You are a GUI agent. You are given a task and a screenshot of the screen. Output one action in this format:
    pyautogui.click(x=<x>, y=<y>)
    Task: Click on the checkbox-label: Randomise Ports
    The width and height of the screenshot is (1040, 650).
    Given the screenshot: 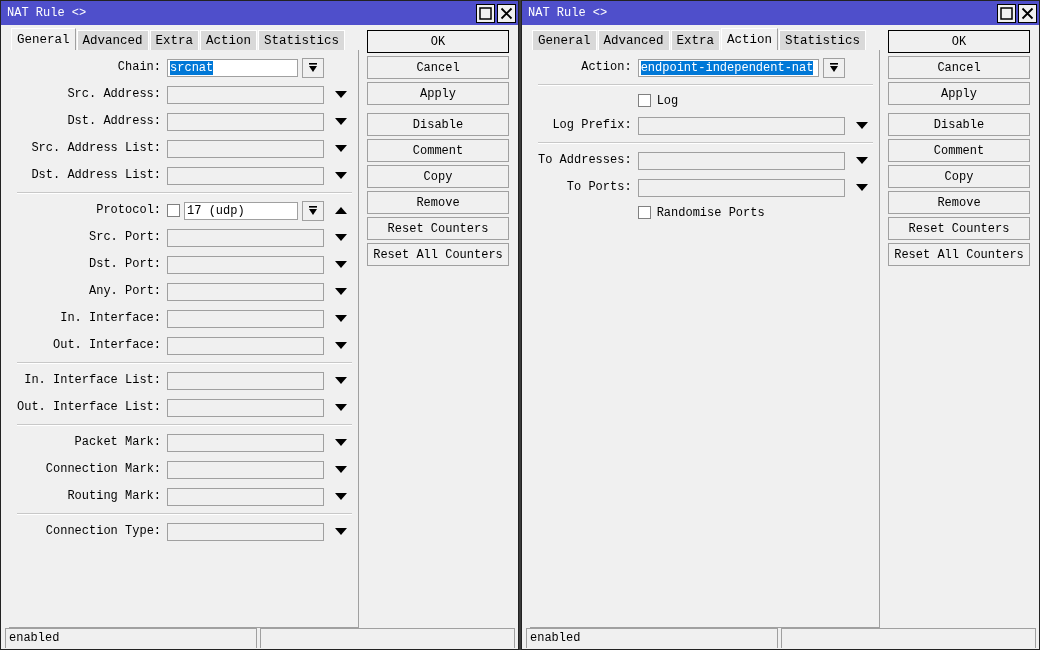 What is the action you would take?
    pyautogui.click(x=710, y=212)
    